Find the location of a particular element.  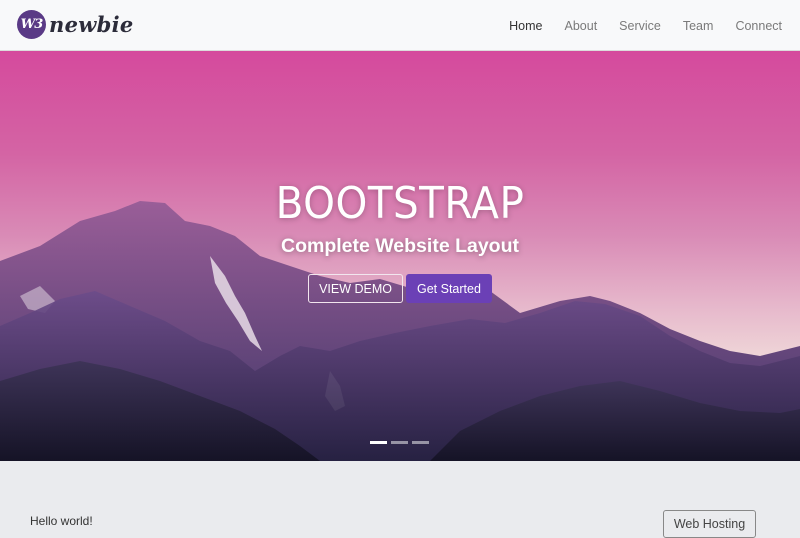

view-demo-button: VIEW DEMO is located at coordinates (355, 288).